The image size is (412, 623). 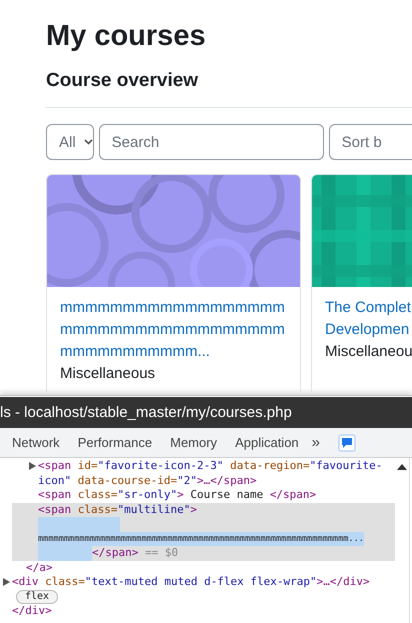 What do you see at coordinates (214, 473) in the screenshot?
I see `html-element-line: <span id="favorite-icon-2-3" data-region="favourite-icon" data-course-id="2">…</span>` at bounding box center [214, 473].